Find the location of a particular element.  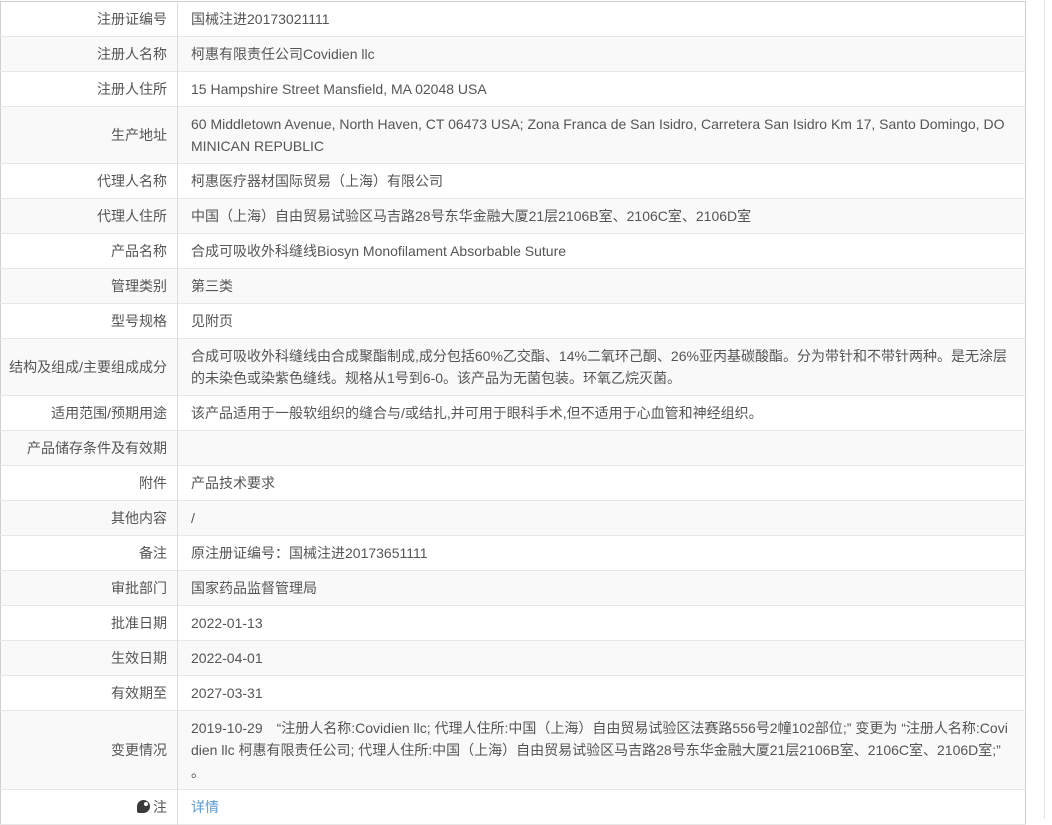

row-label: 批准日期 is located at coordinates (89, 623).